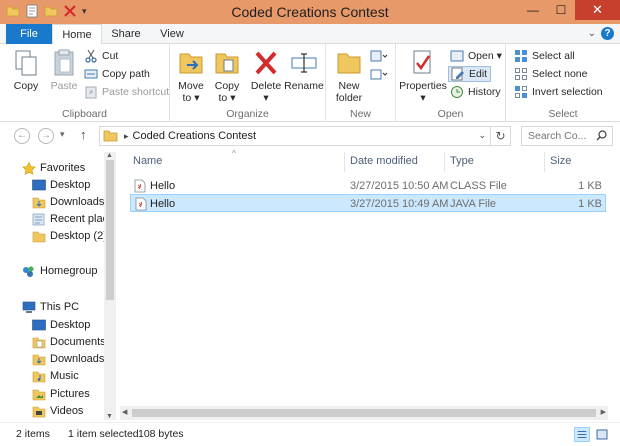  Describe the element at coordinates (101, 56) in the screenshot. I see `cut-button: Cut` at that location.